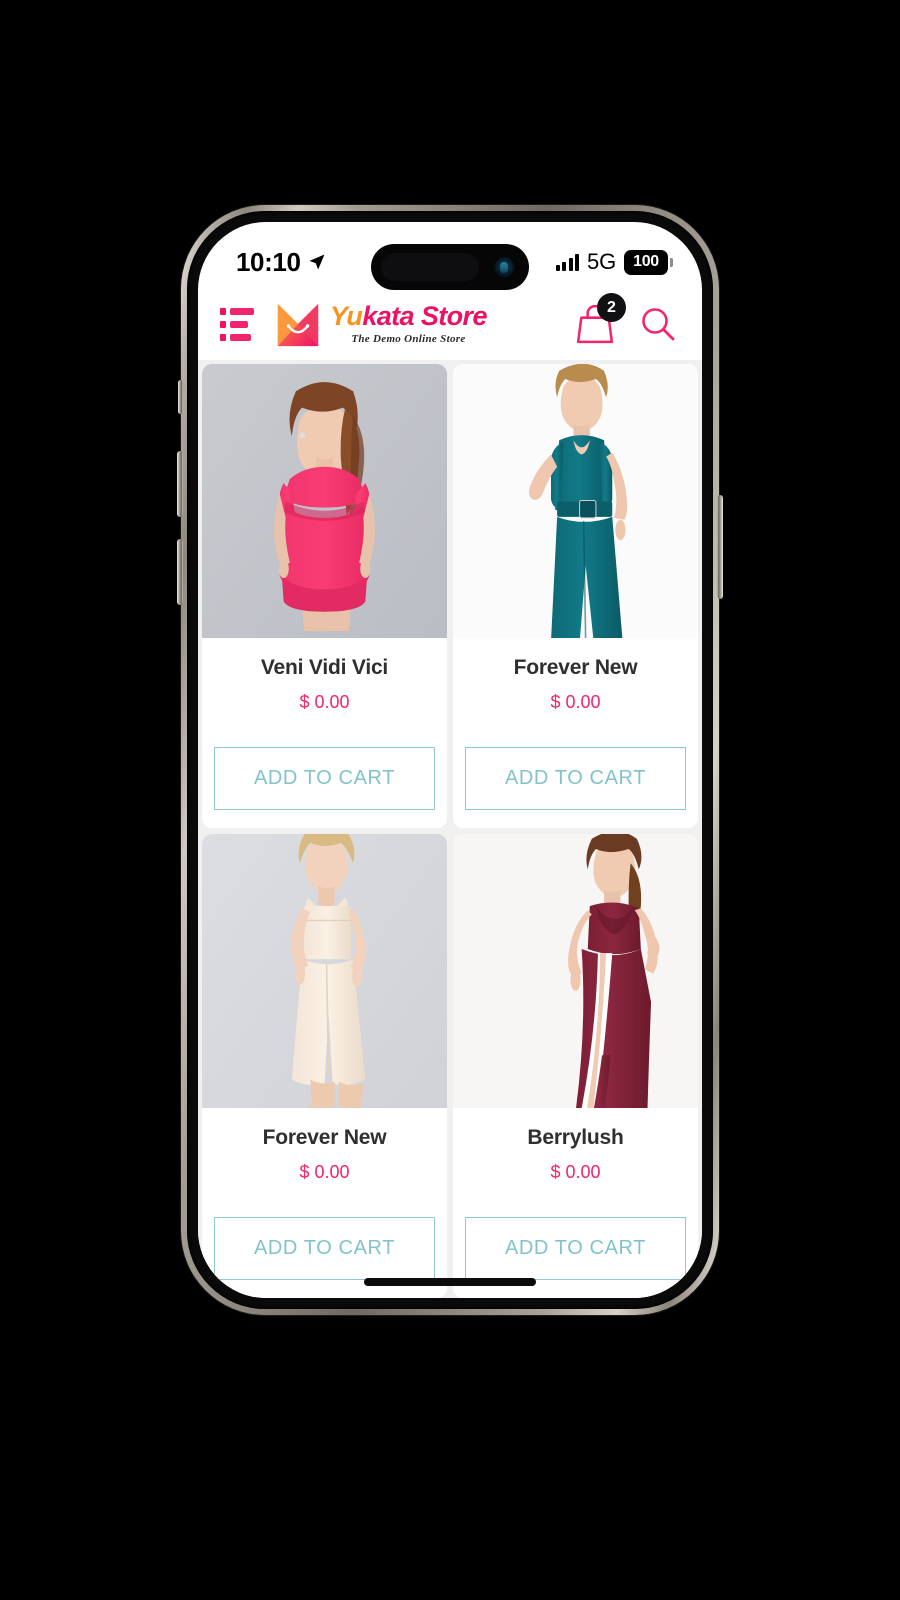  What do you see at coordinates (324, 682) in the screenshot?
I see `product-info: Veni Vidi Vici $ 0.00` at bounding box center [324, 682].